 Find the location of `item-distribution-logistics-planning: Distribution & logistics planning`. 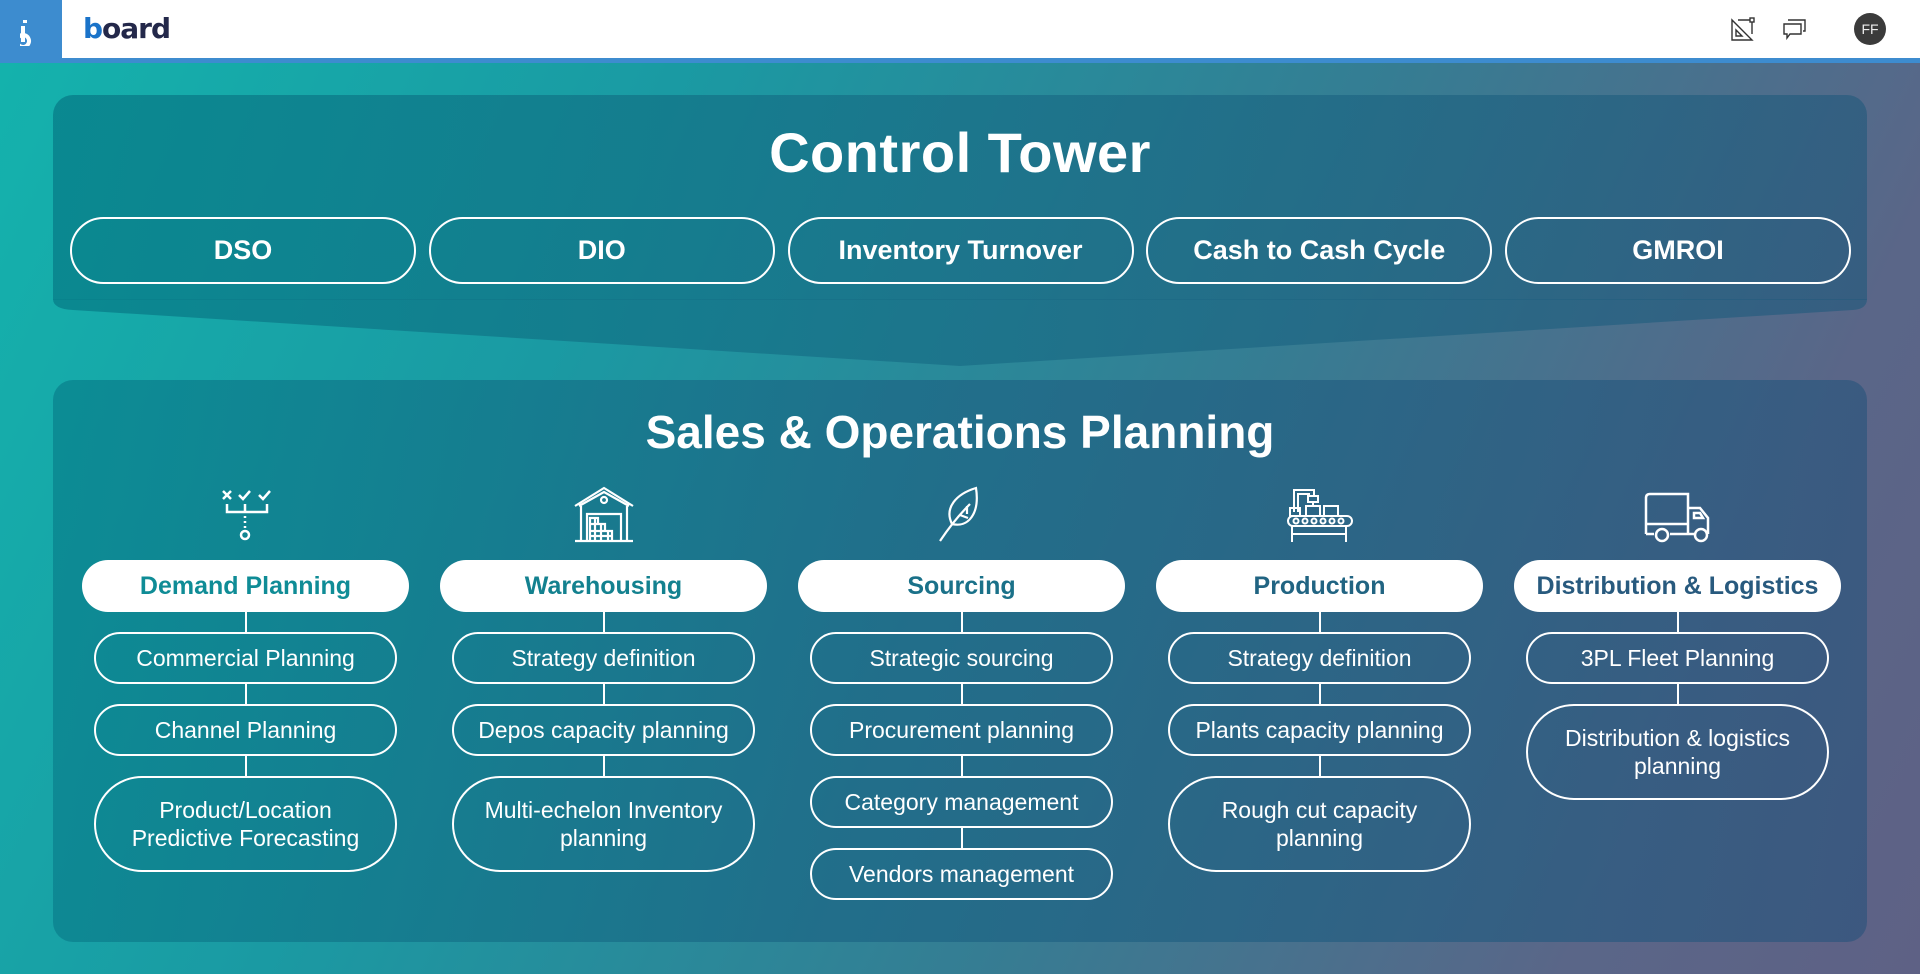

item-distribution-logistics-planning: Distribution & logistics planning is located at coordinates (1677, 752).